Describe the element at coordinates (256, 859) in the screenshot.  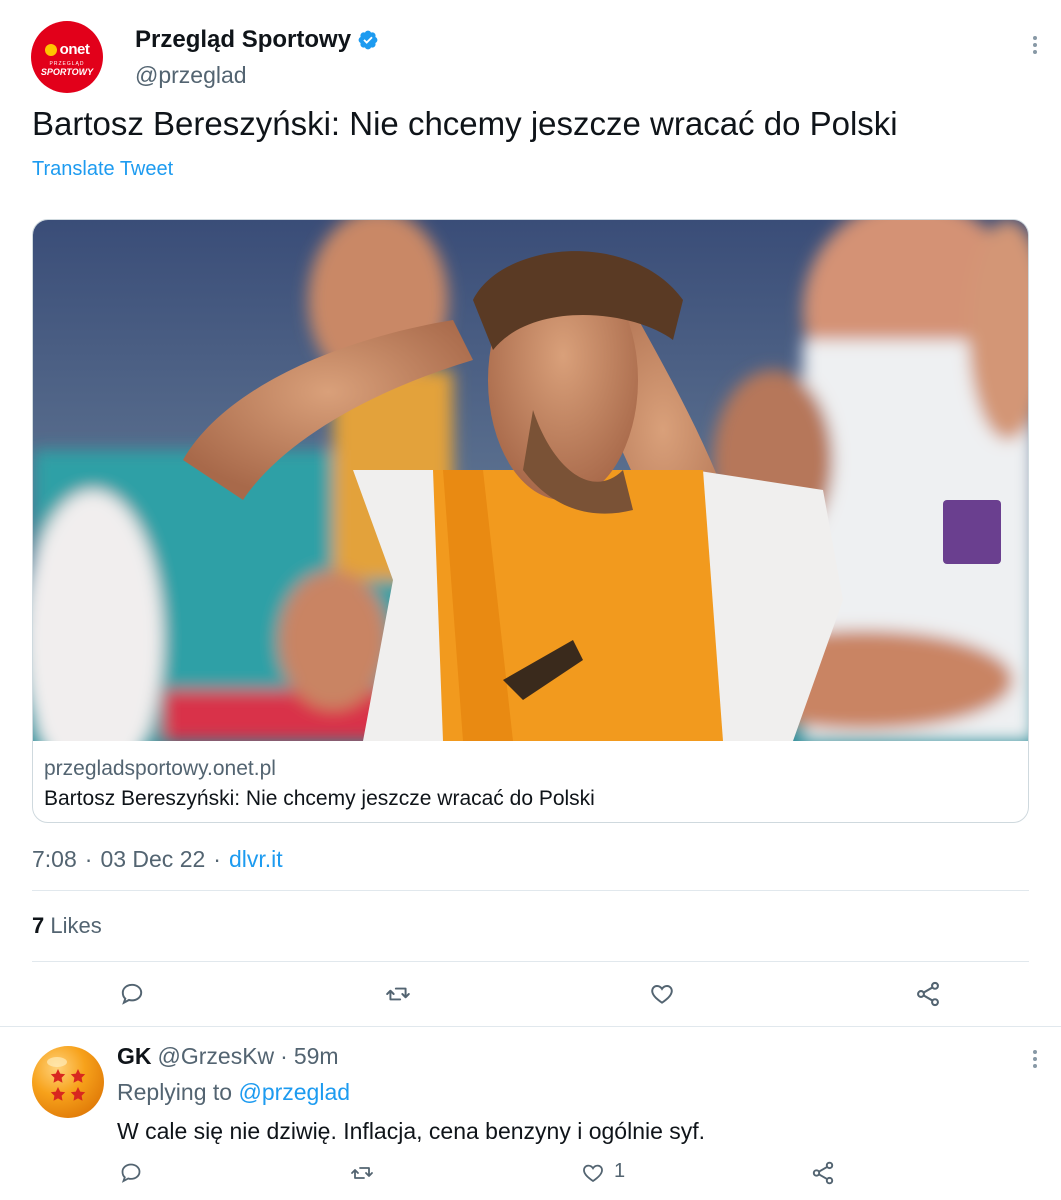
I see `tweet-source-link: dlvr.it` at that location.